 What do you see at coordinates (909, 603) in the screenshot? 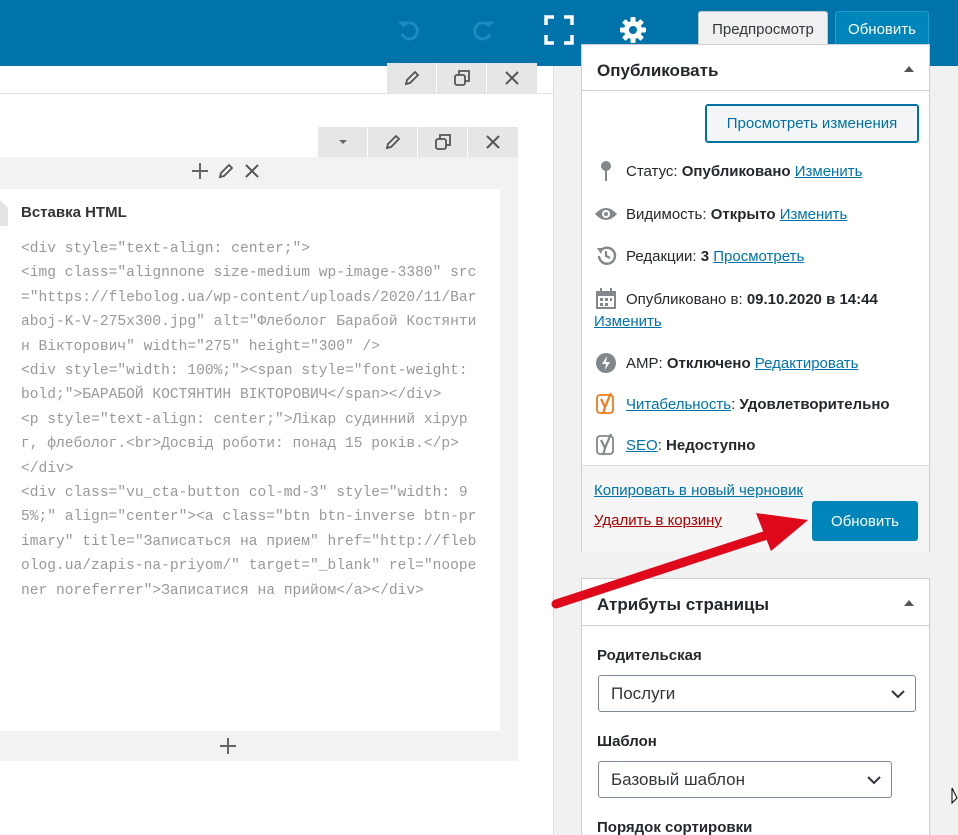
I see `collapse-attributes-icon` at bounding box center [909, 603].